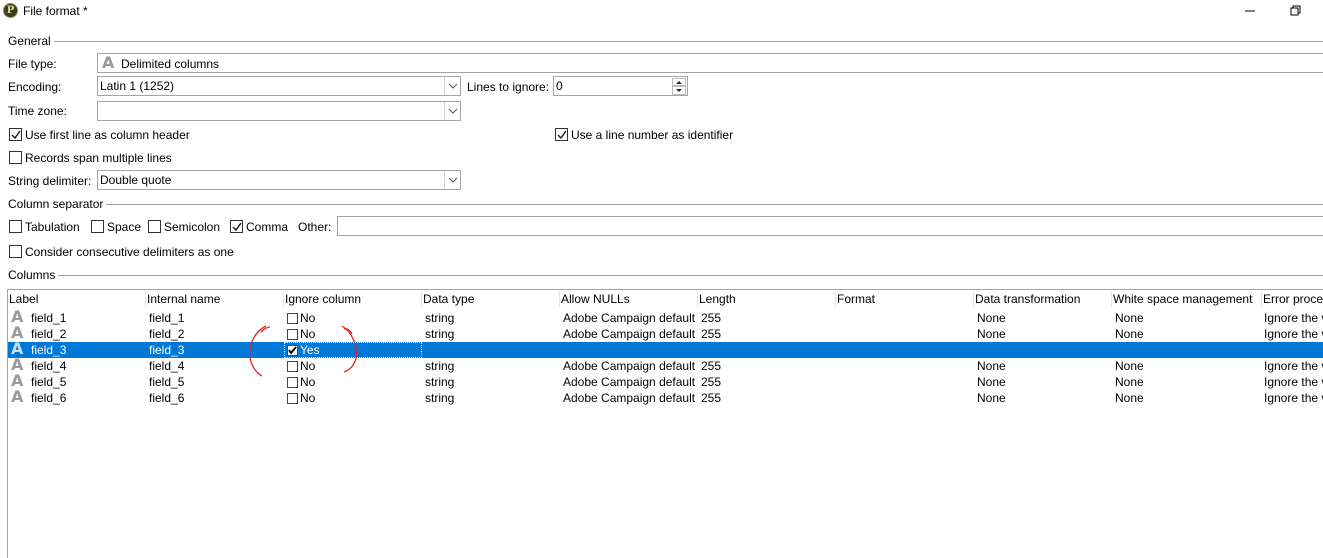 The image size is (1323, 558). Describe the element at coordinates (315, 227) in the screenshot. I see `other-label: Other:` at that location.